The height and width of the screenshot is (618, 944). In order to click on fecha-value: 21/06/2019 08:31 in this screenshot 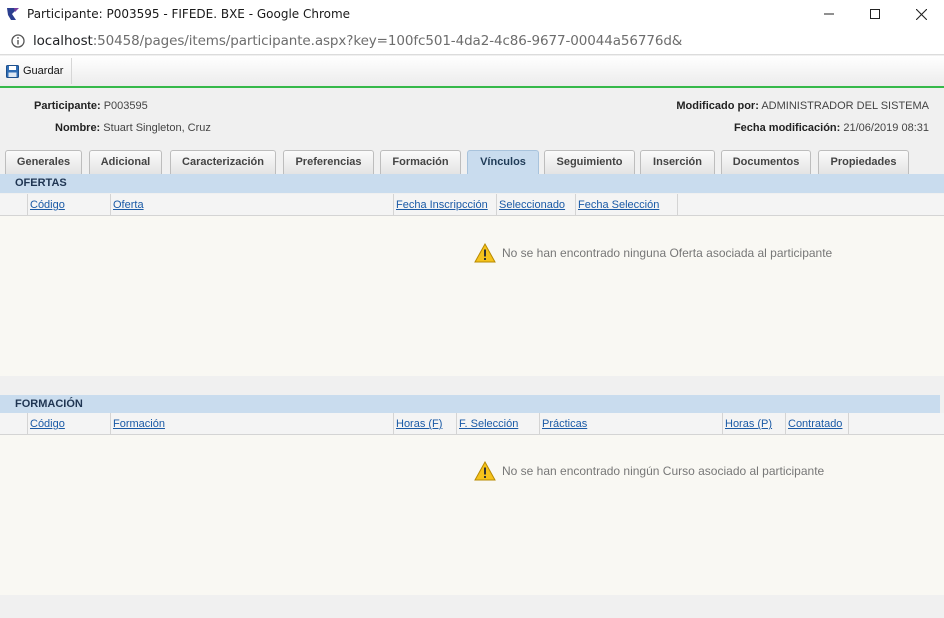, I will do `click(886, 128)`.